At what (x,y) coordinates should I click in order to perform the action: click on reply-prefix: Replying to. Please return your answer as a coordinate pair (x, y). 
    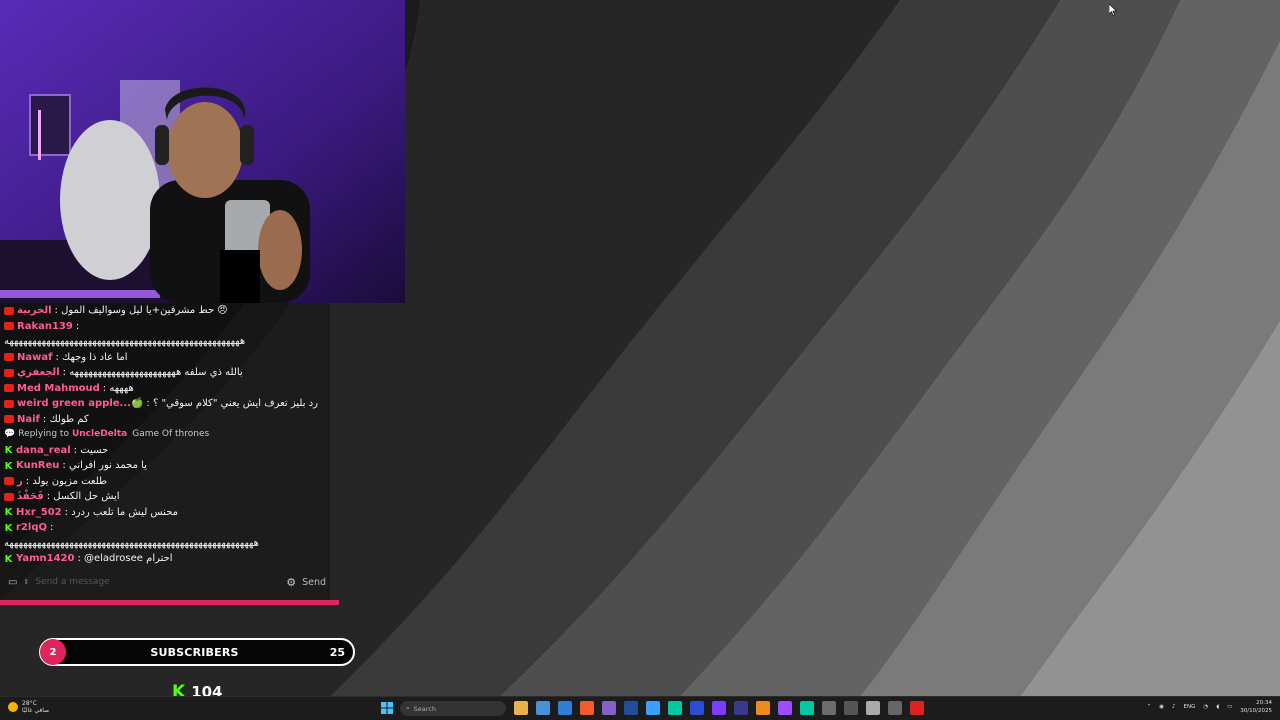
    Looking at the image, I should click on (43, 434).